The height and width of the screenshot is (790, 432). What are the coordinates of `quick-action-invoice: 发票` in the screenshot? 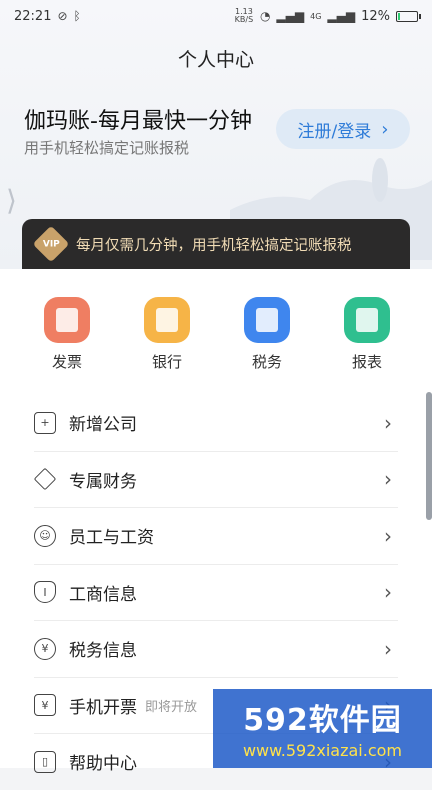 It's located at (67, 334).